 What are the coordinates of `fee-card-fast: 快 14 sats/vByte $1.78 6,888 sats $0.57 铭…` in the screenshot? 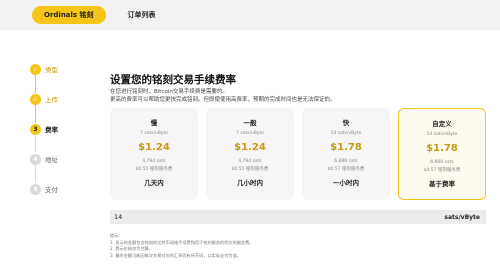 It's located at (346, 154).